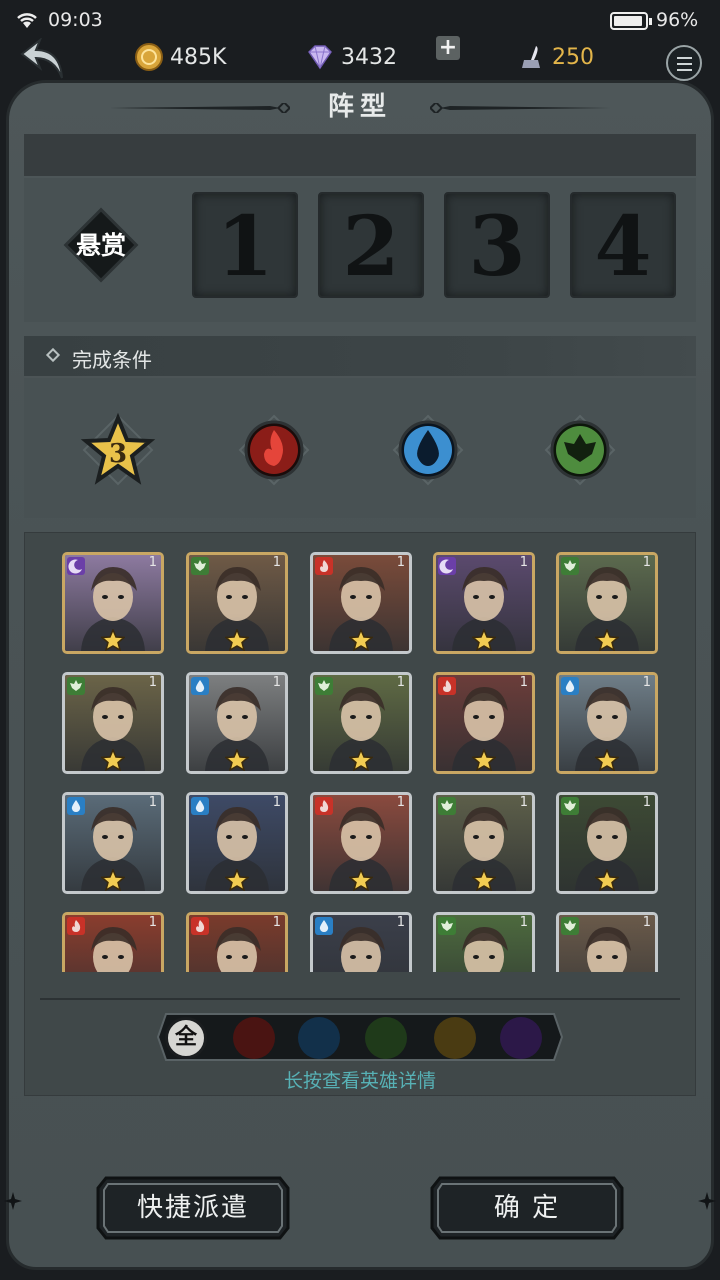  What do you see at coordinates (274, 450) in the screenshot?
I see `fire-condition-icon` at bounding box center [274, 450].